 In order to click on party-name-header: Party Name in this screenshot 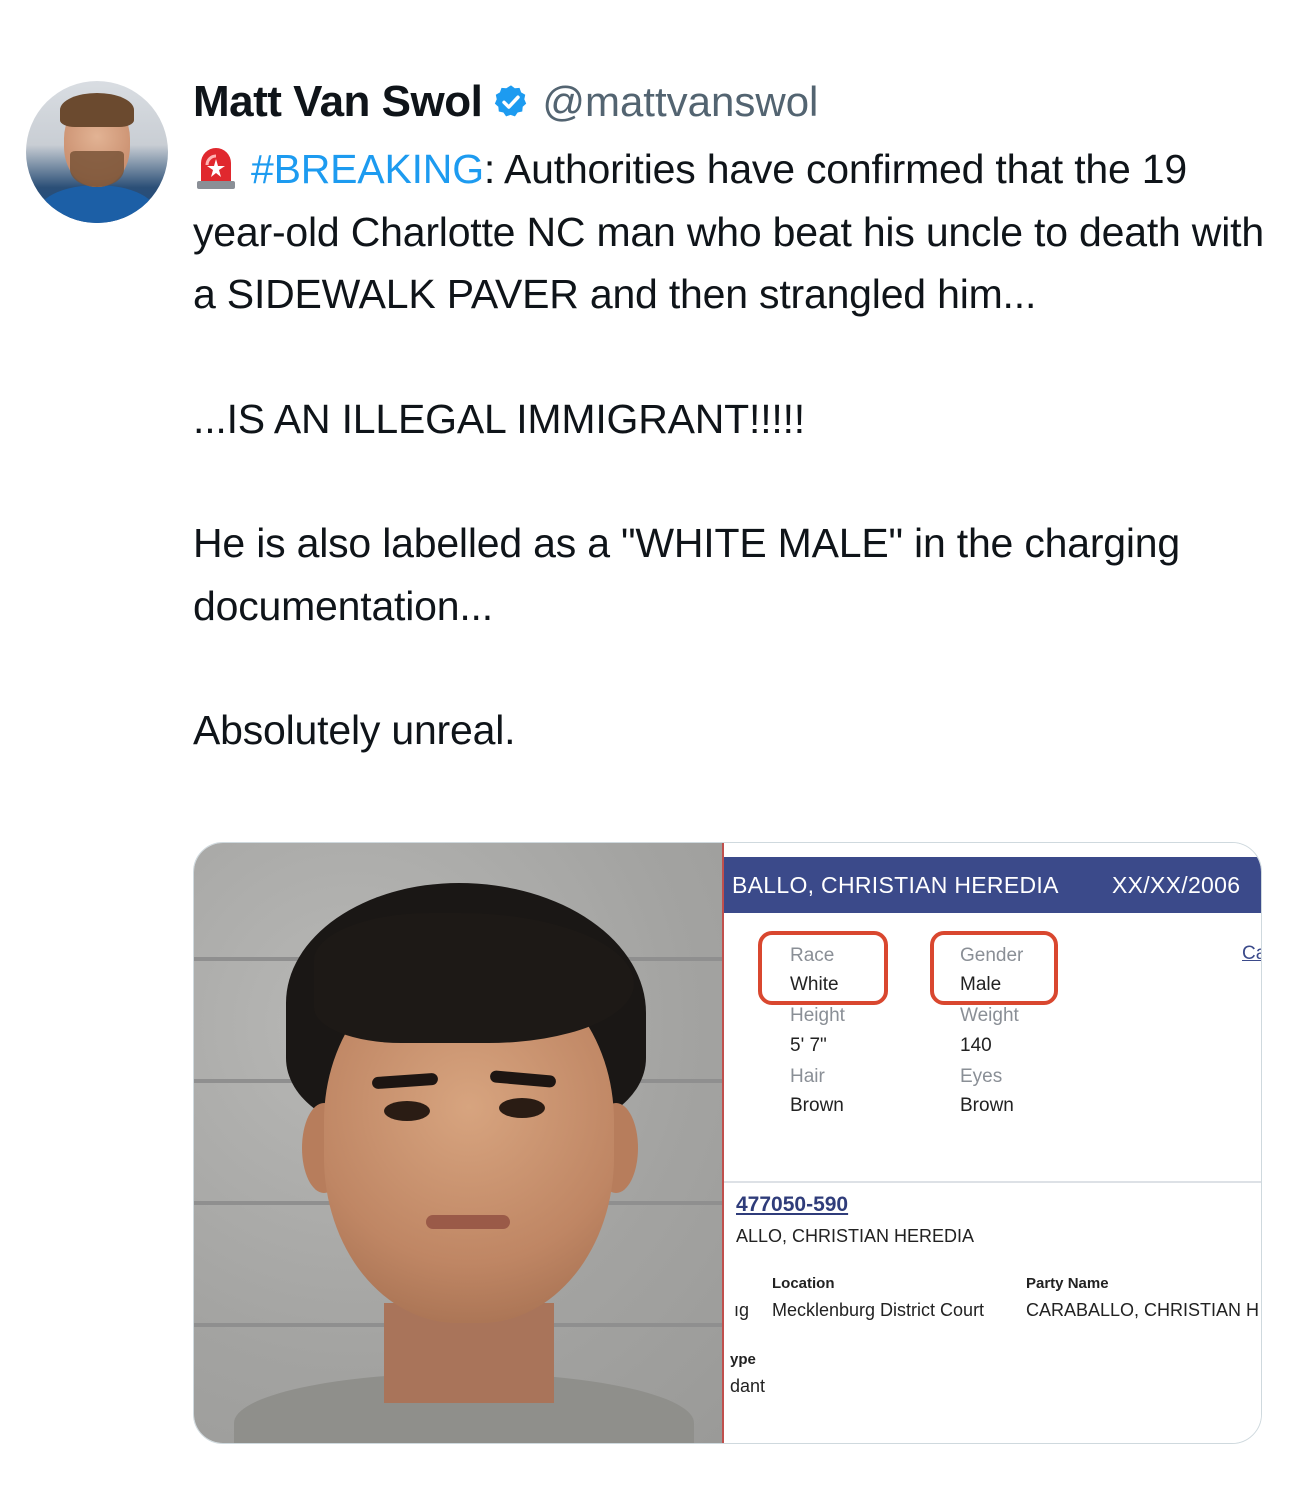, I will do `click(1067, 1283)`.